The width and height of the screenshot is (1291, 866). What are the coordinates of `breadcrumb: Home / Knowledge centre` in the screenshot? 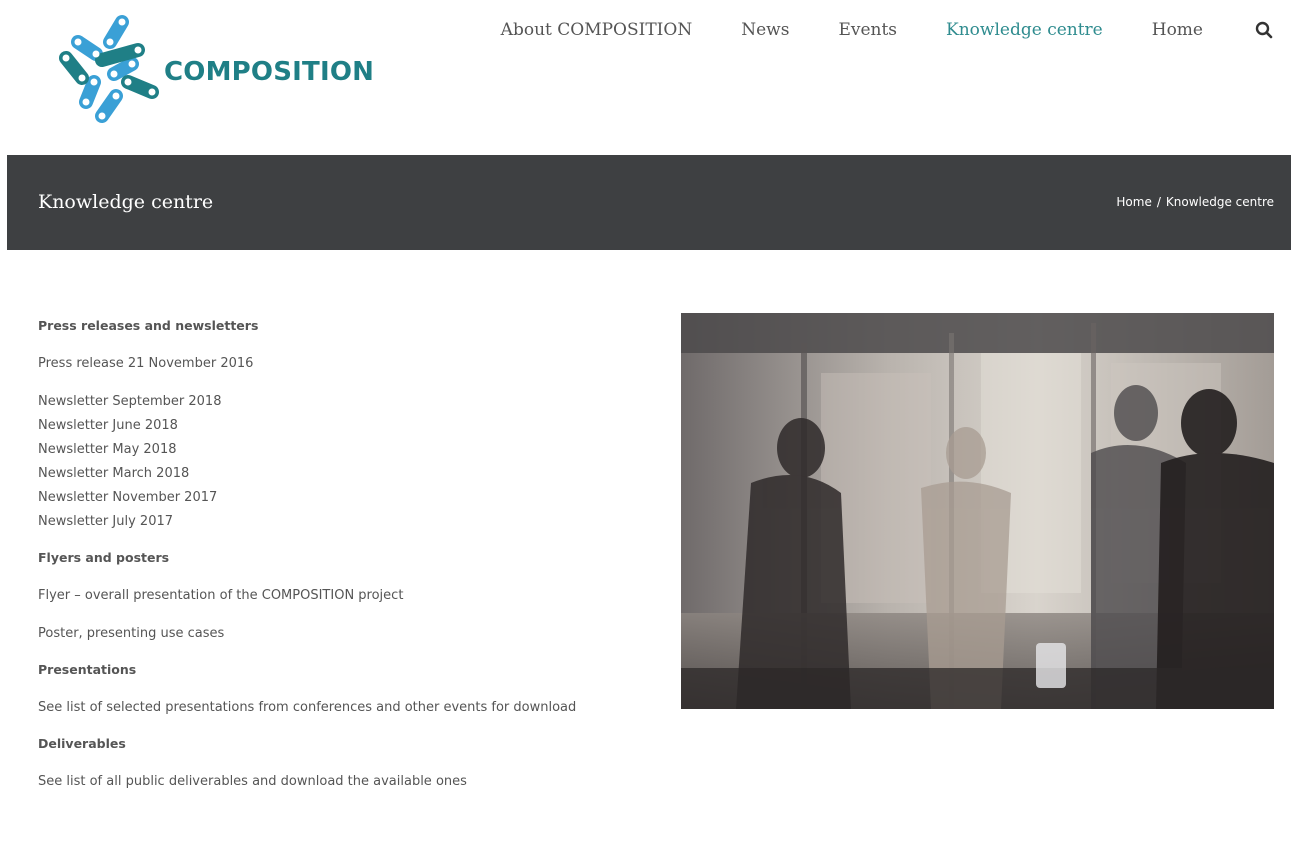 It's located at (1195, 202).